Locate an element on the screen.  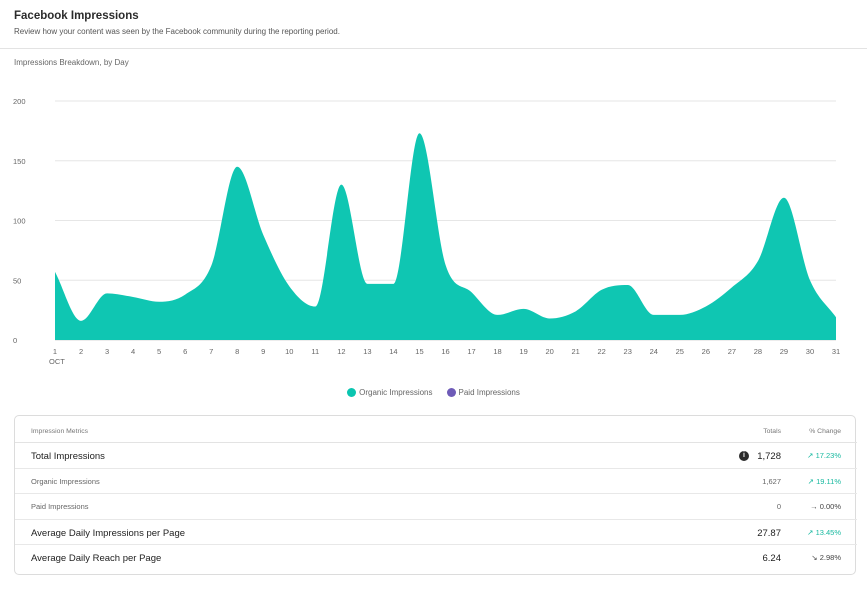
legend-swatch-paid is located at coordinates (451, 392).